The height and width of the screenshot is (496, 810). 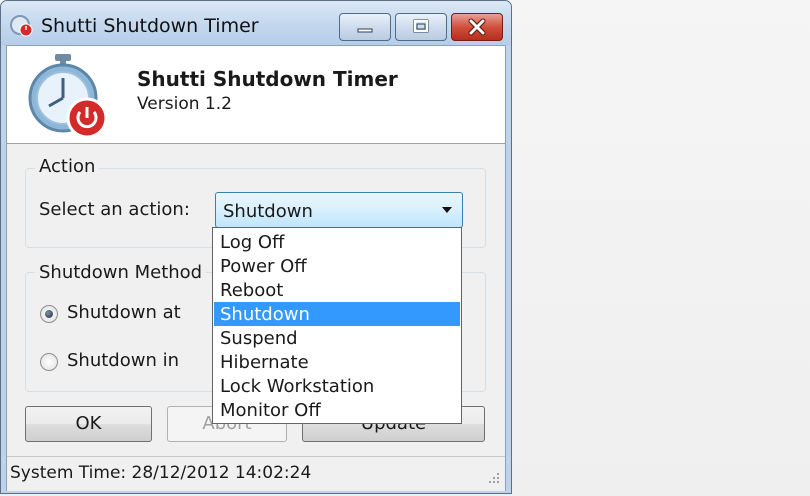 What do you see at coordinates (337, 290) in the screenshot?
I see `dropdown-item-reboot: Reboot` at bounding box center [337, 290].